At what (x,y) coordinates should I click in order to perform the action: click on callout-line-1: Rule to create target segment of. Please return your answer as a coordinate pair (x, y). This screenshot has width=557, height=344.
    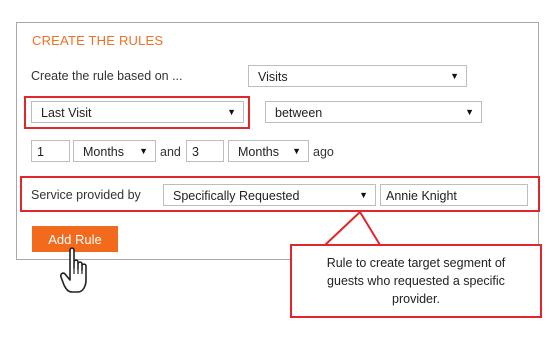
    Looking at the image, I should click on (416, 263).